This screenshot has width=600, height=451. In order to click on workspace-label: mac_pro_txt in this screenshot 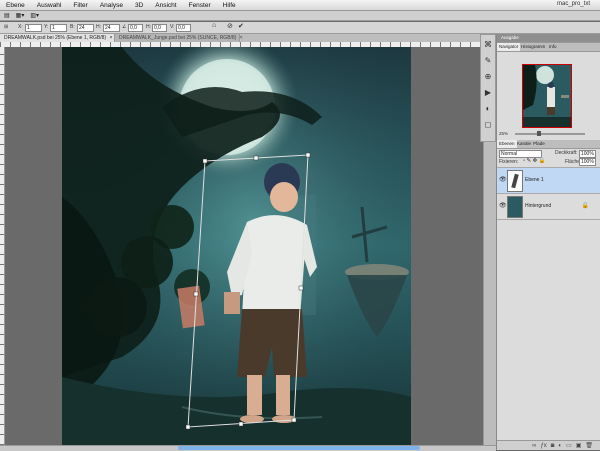, I will do `click(573, 4)`.